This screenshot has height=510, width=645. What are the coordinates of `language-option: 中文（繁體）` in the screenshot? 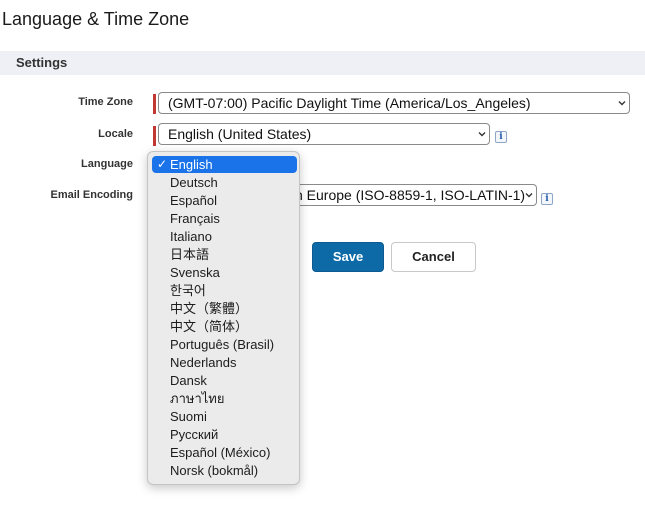 It's located at (224, 308).